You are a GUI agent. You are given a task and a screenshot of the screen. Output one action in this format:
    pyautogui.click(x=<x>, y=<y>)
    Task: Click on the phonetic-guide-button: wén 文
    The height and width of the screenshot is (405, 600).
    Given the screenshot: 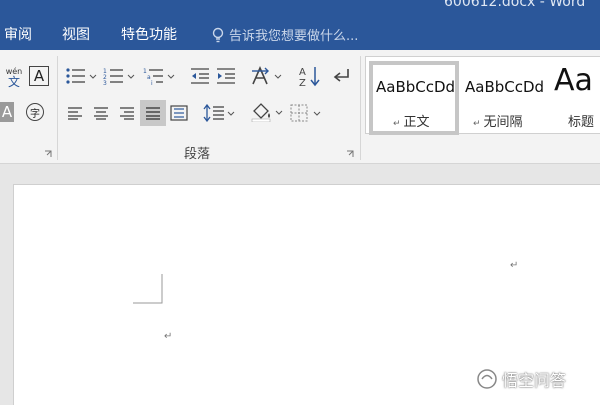 What is the action you would take?
    pyautogui.click(x=14, y=78)
    